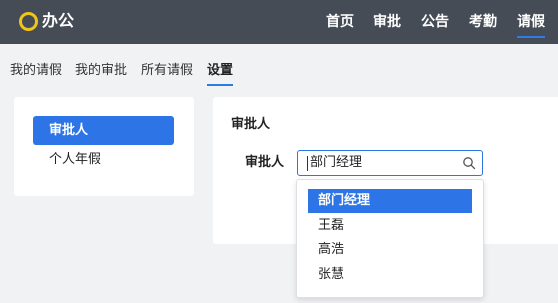  I want to click on settings-sidebar: 审批人 个人年假, so click(104, 146).